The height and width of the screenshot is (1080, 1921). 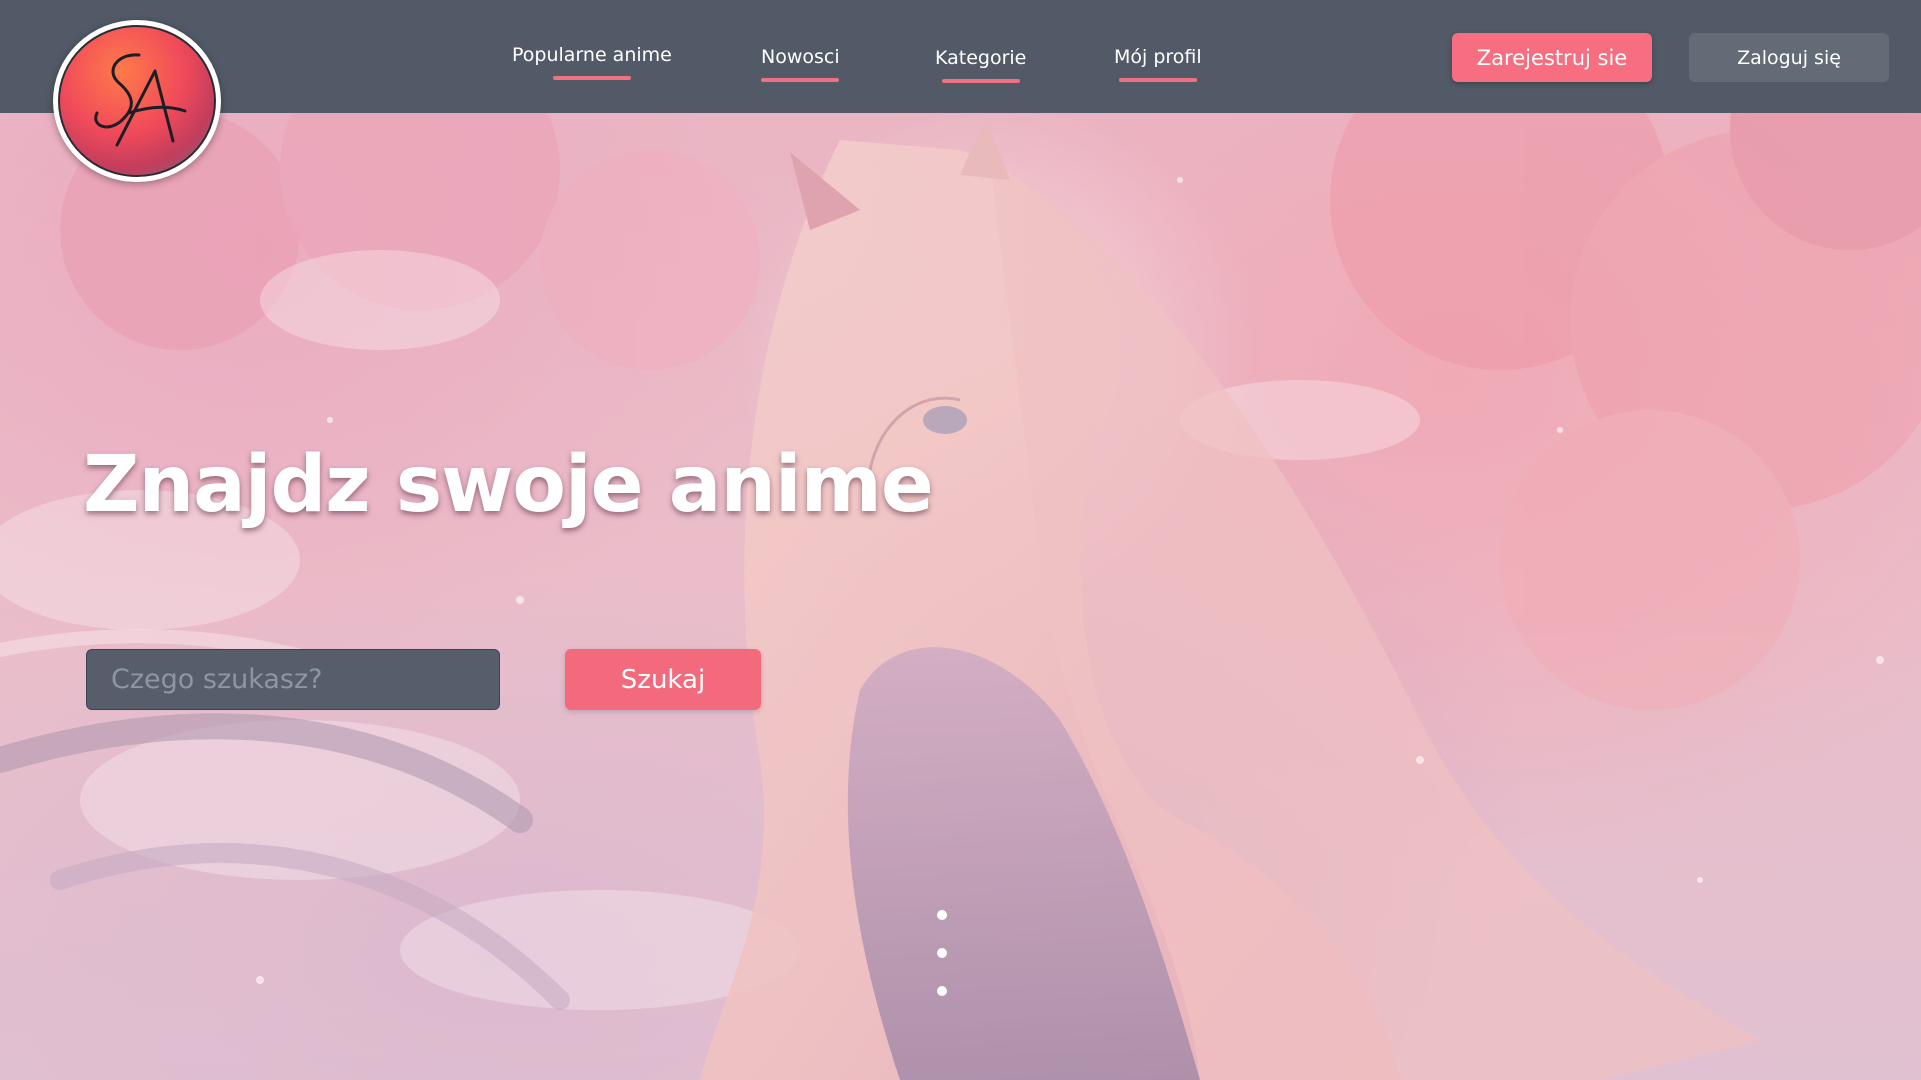 I want to click on nav-label: Mój profil, so click(x=1158, y=57).